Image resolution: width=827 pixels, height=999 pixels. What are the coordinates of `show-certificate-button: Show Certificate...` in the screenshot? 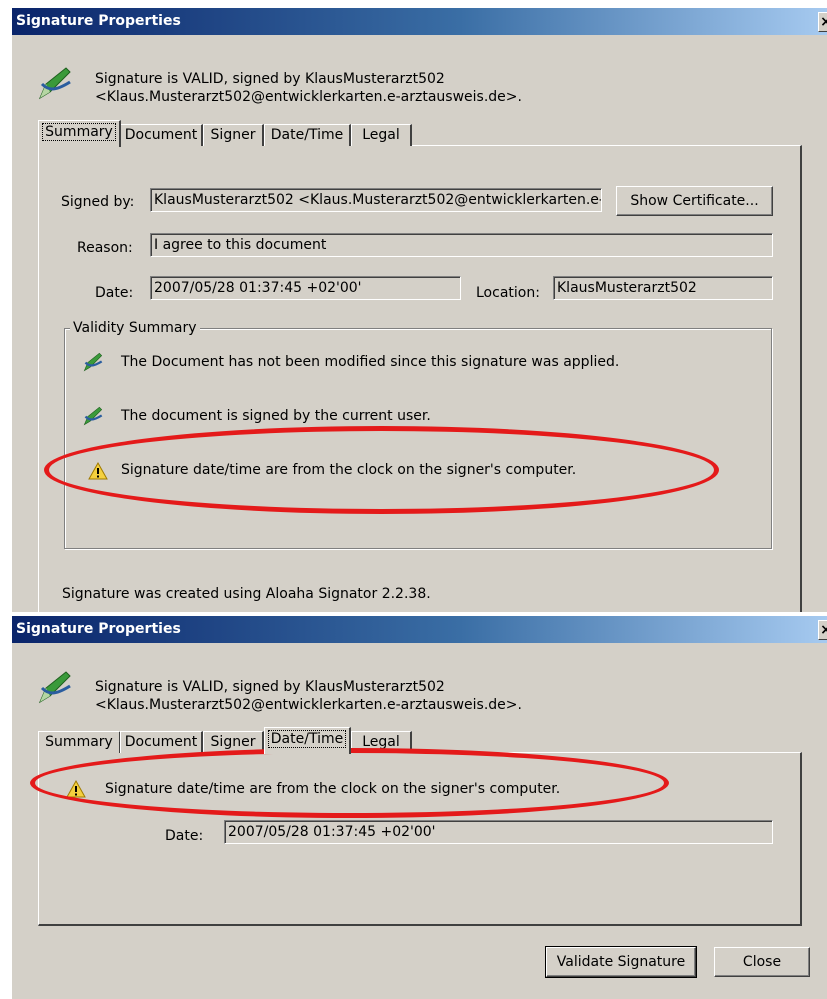 It's located at (694, 201).